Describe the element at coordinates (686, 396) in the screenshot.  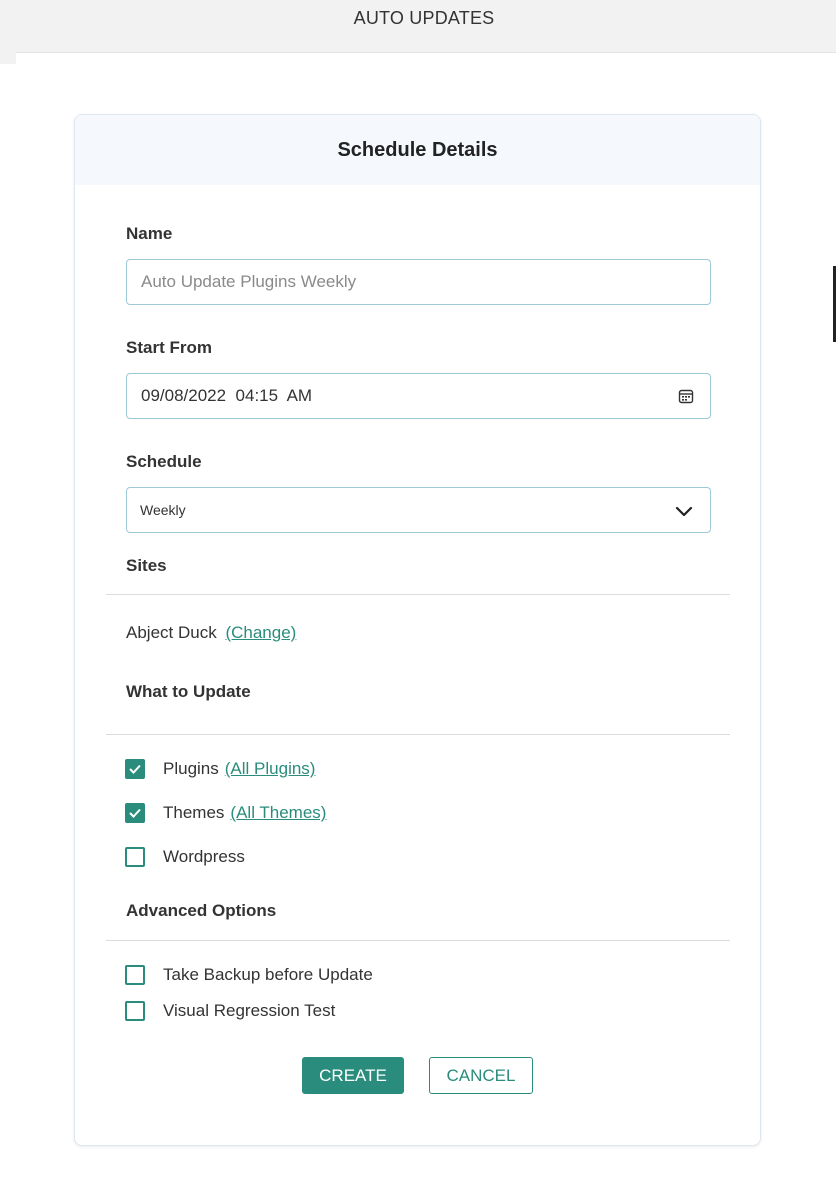
I see `calendar-icon` at that location.